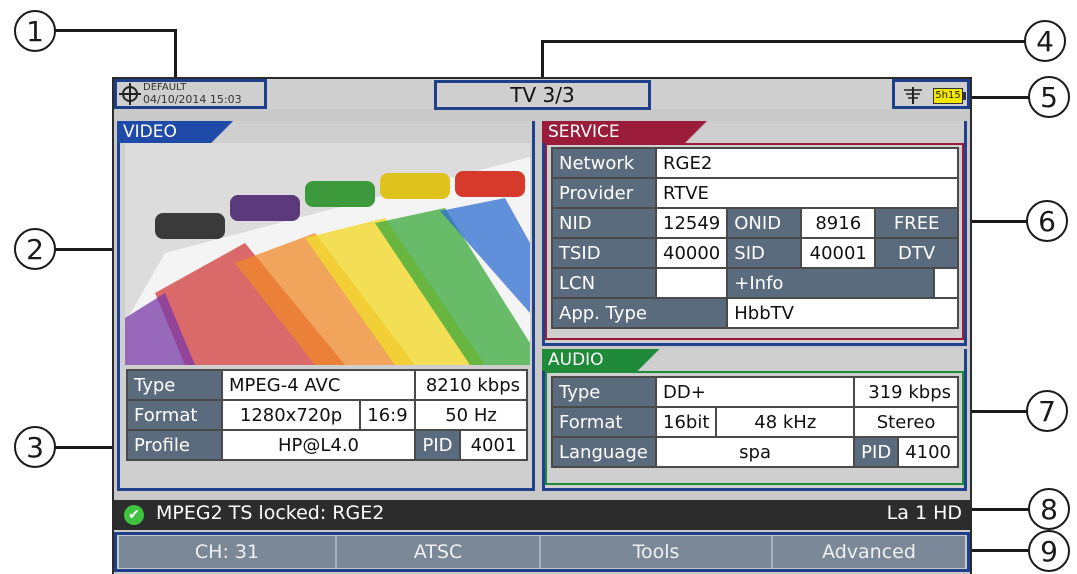 The height and width of the screenshot is (574, 1077). I want to click on audio-tab-label: AUDIO, so click(576, 360).